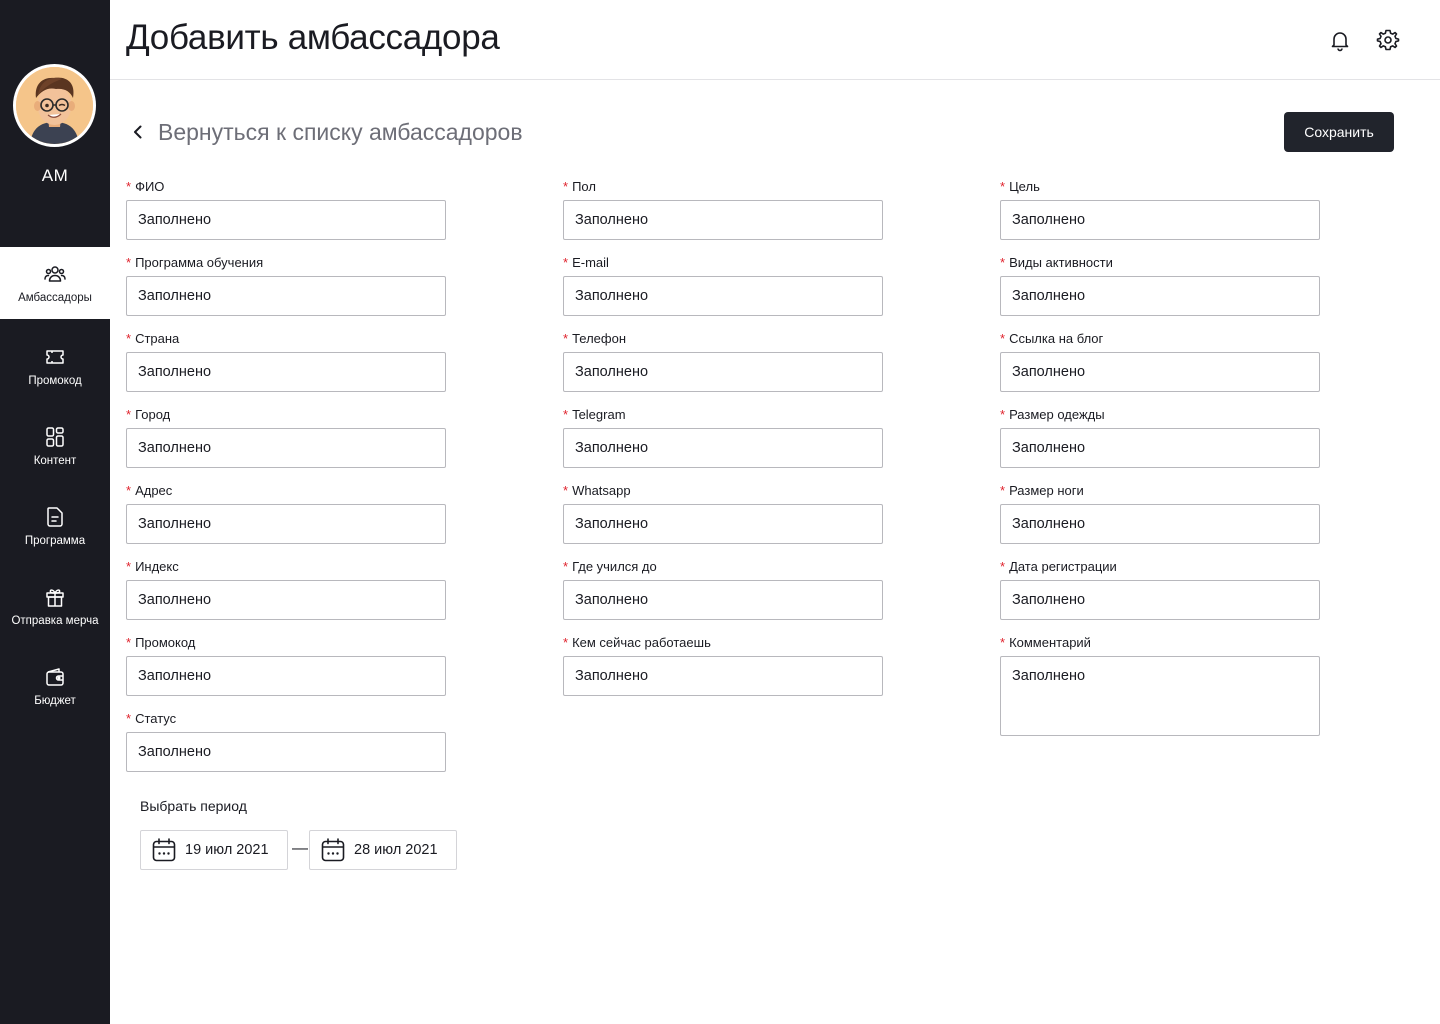 The width and height of the screenshot is (1440, 1024). I want to click on phone-input, so click(723, 372).